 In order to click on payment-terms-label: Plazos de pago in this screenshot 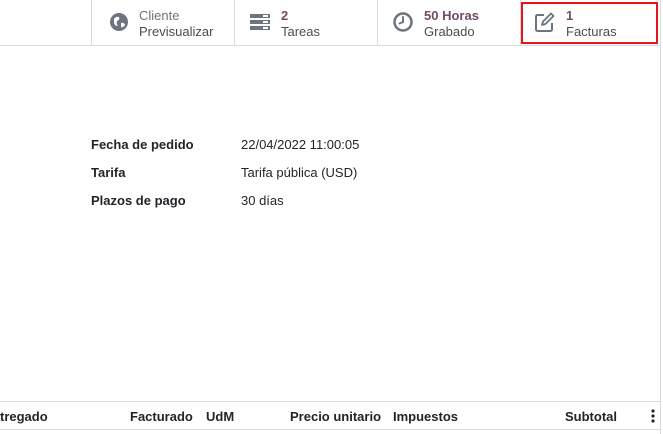, I will do `click(138, 200)`.